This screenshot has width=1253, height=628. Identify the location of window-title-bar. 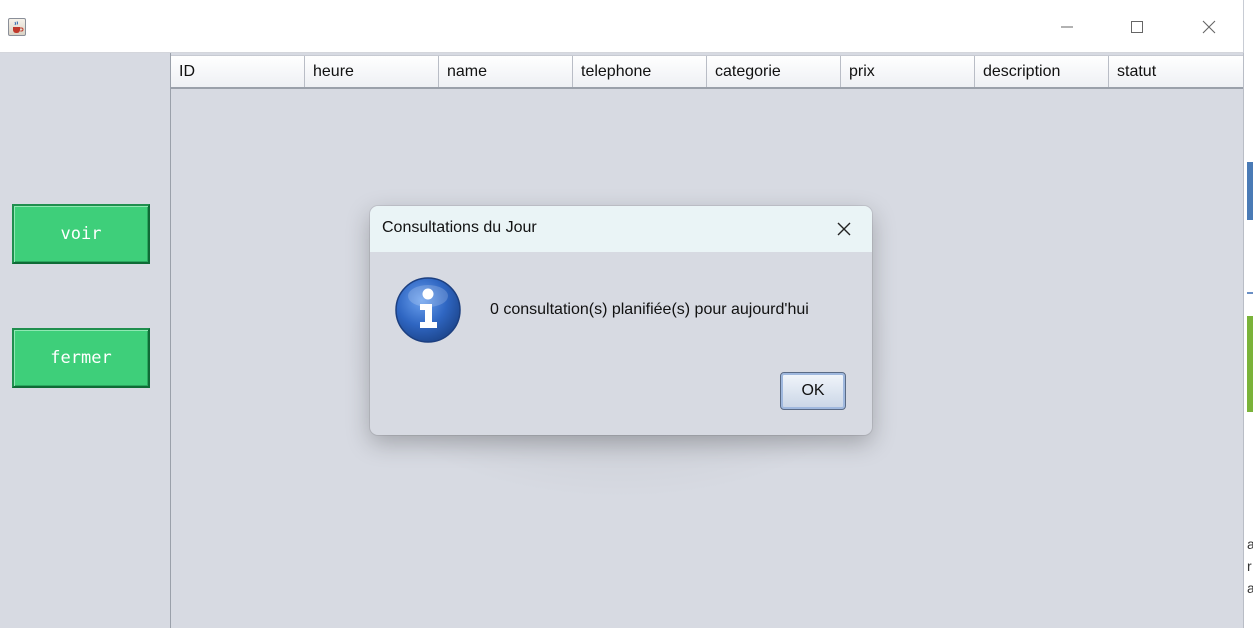
(621, 26).